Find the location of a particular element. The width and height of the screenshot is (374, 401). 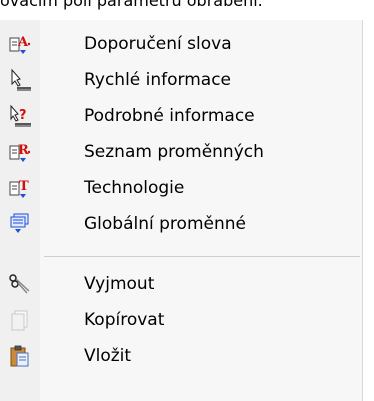

menu-item-cut: Vyjmout is located at coordinates (181, 284).